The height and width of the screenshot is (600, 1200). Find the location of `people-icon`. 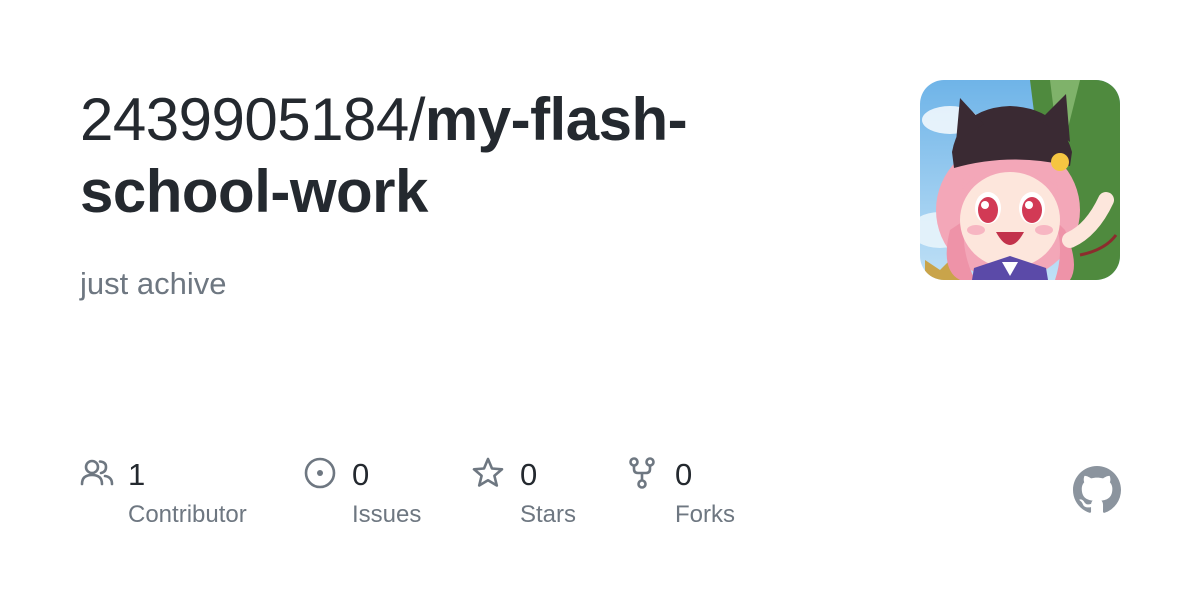

people-icon is located at coordinates (97, 472).